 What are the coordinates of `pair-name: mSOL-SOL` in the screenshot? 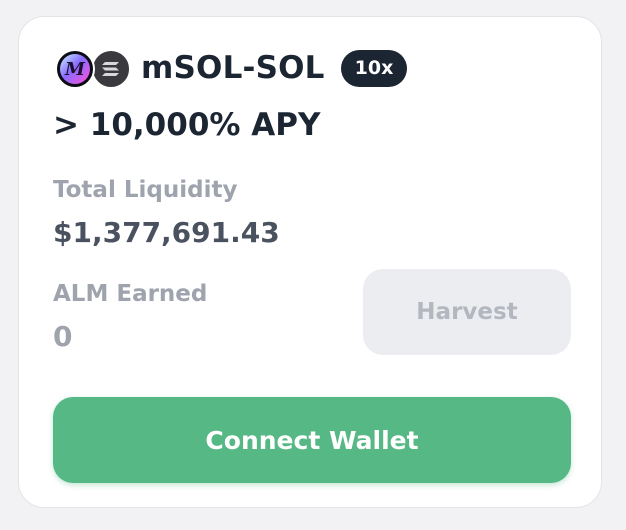 It's located at (233, 68).